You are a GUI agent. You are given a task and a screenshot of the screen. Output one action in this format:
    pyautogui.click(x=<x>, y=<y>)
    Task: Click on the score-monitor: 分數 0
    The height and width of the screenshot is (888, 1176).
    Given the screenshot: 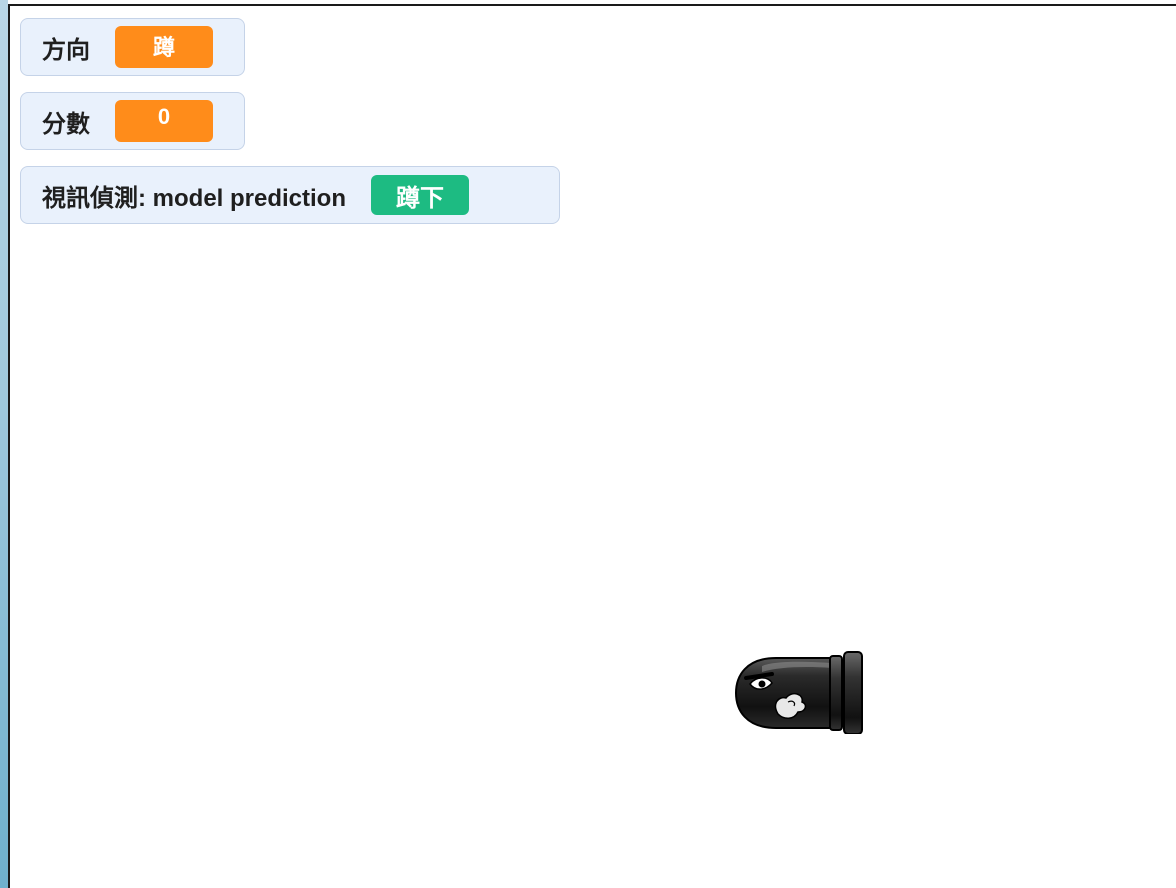 What is the action you would take?
    pyautogui.click(x=132, y=121)
    